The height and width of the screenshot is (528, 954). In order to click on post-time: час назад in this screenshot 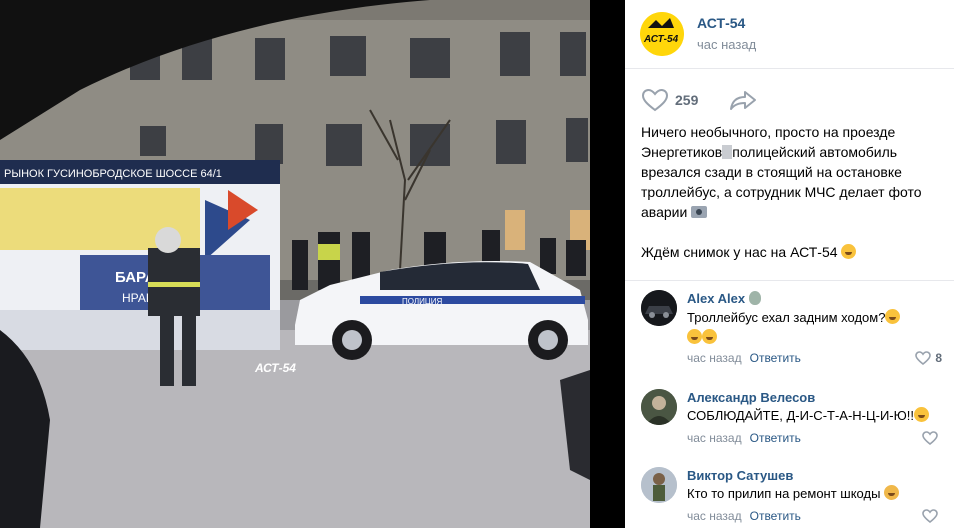, I will do `click(726, 44)`.